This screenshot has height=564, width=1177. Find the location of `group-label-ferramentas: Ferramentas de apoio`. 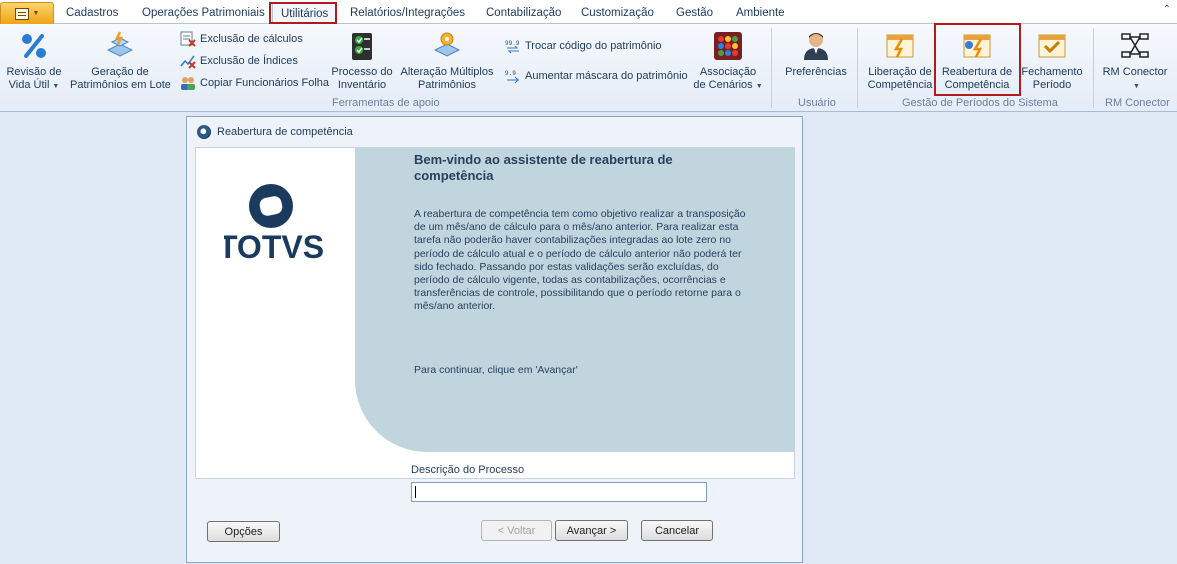

group-label-ferramentas: Ferramentas de apoio is located at coordinates (386, 103).